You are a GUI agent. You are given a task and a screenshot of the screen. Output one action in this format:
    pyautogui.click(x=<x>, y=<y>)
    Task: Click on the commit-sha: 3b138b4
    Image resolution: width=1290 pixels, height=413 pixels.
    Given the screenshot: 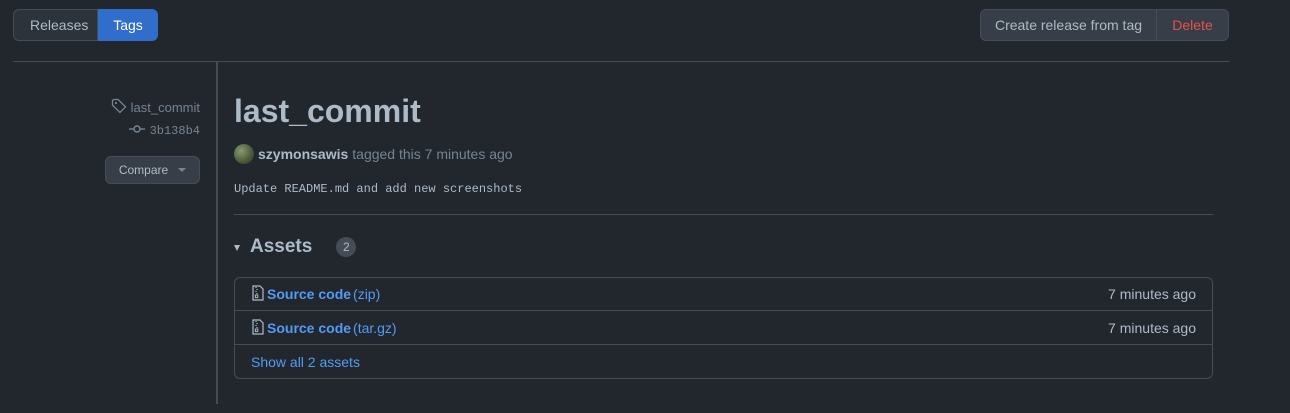 What is the action you would take?
    pyautogui.click(x=174, y=131)
    